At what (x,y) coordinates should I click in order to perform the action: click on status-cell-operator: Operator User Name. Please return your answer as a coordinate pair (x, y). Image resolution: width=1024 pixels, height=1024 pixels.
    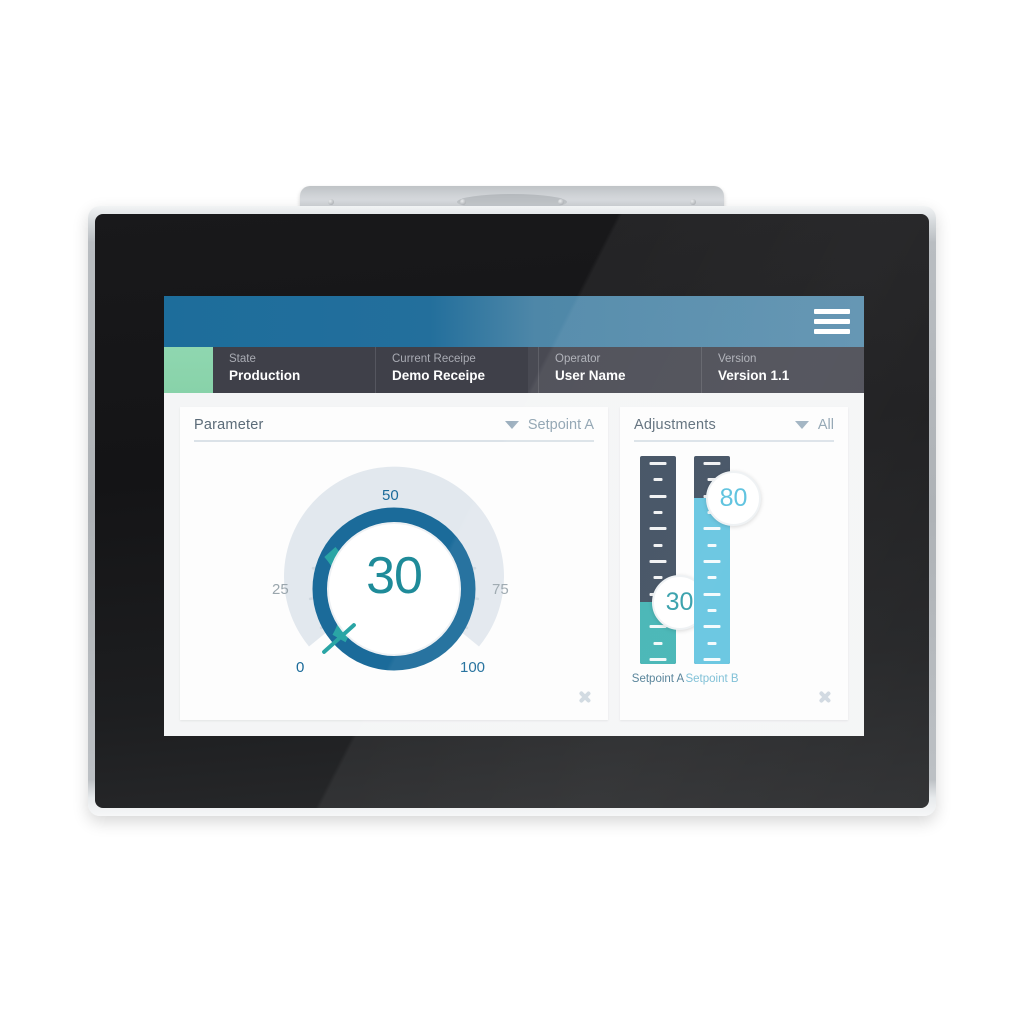
    Looking at the image, I should click on (620, 370).